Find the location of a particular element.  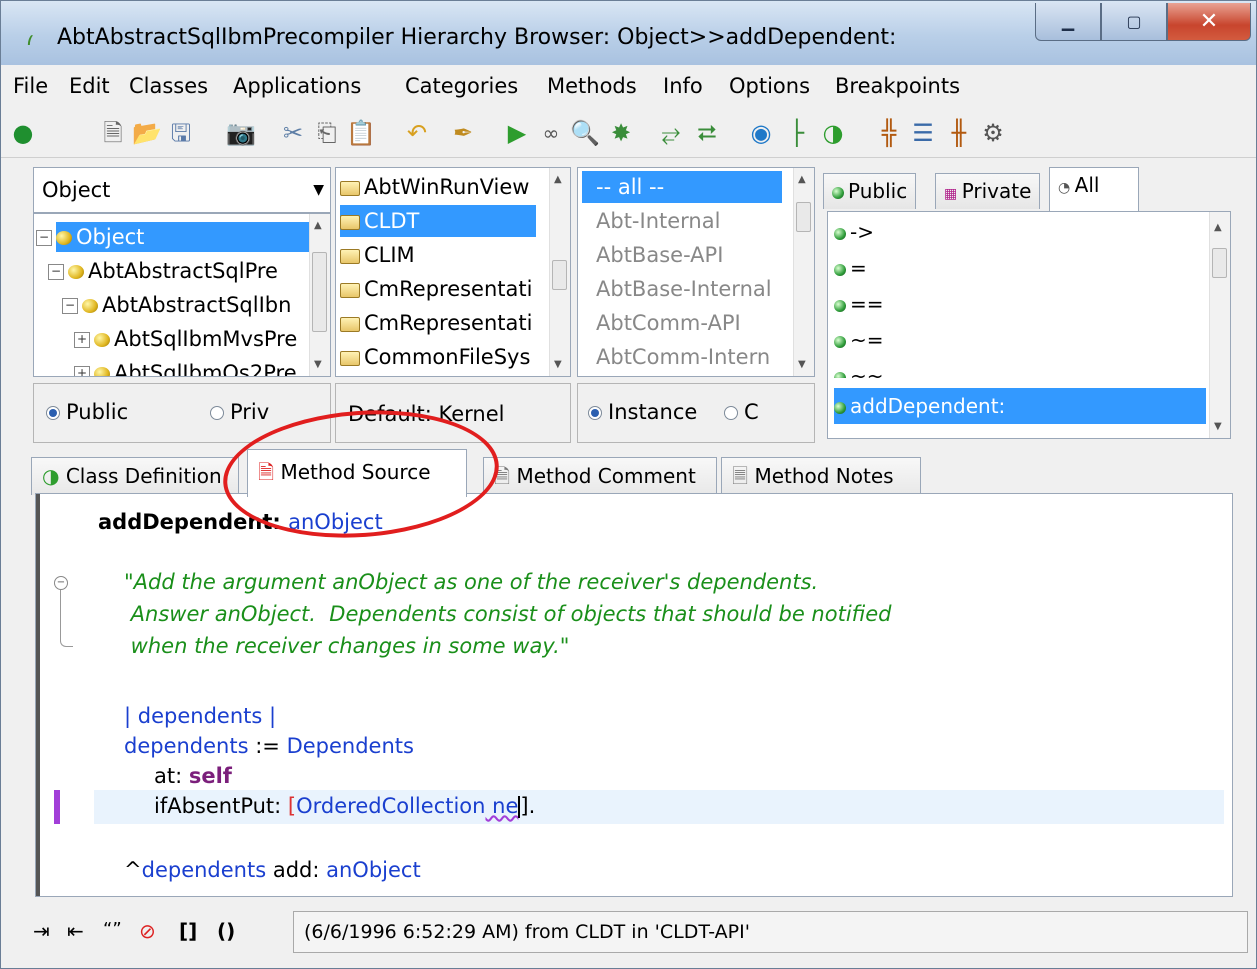

menu-breakpoints: Breakpoints is located at coordinates (897, 86).